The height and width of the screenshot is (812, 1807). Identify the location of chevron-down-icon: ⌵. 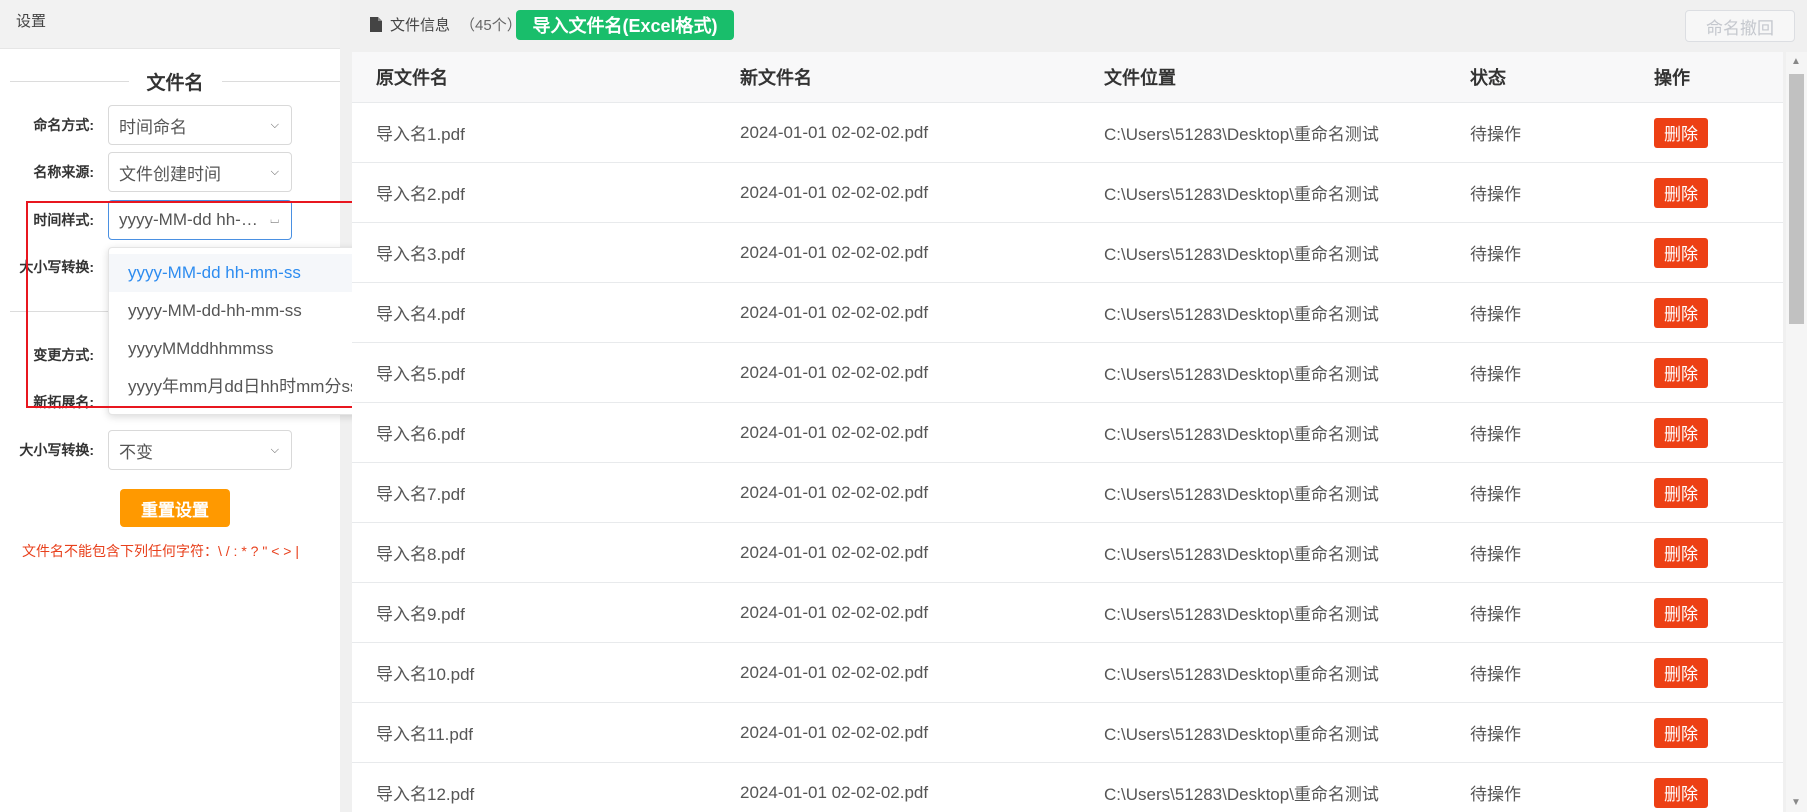
(274, 449).